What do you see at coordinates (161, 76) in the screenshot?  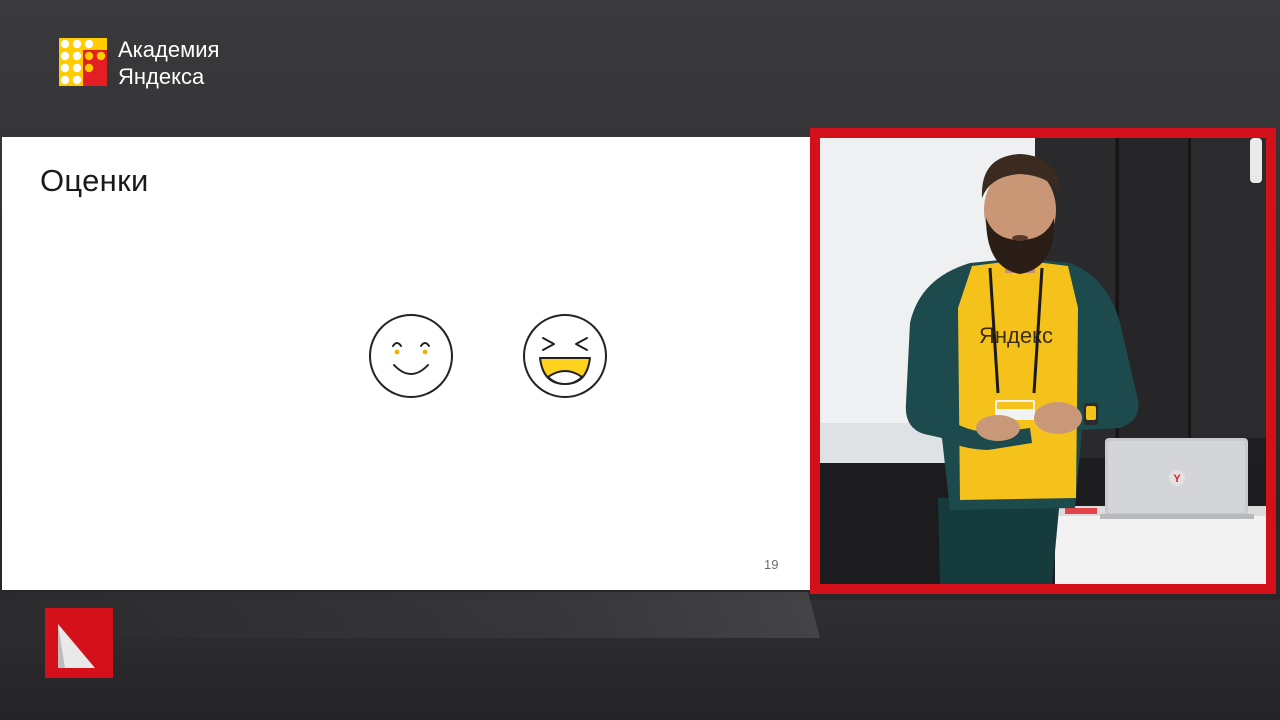 I see `brand-line-2: Яндекса` at bounding box center [161, 76].